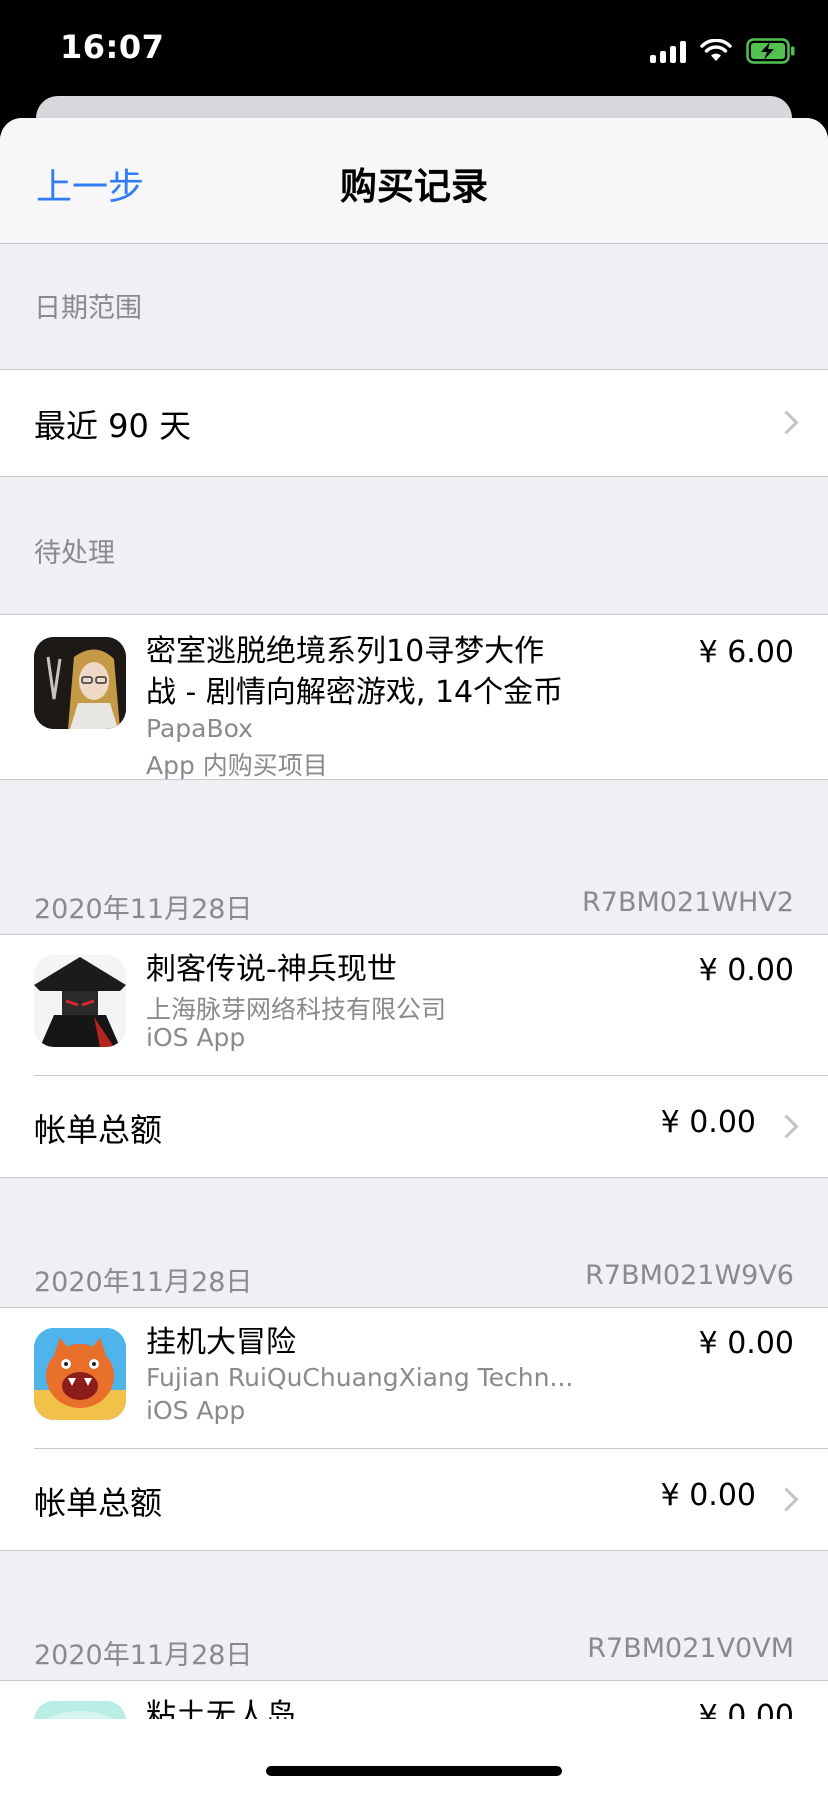 This screenshot has height=1793, width=828. I want to click on navigation-bar: 上一步 购买记录, so click(414, 181).